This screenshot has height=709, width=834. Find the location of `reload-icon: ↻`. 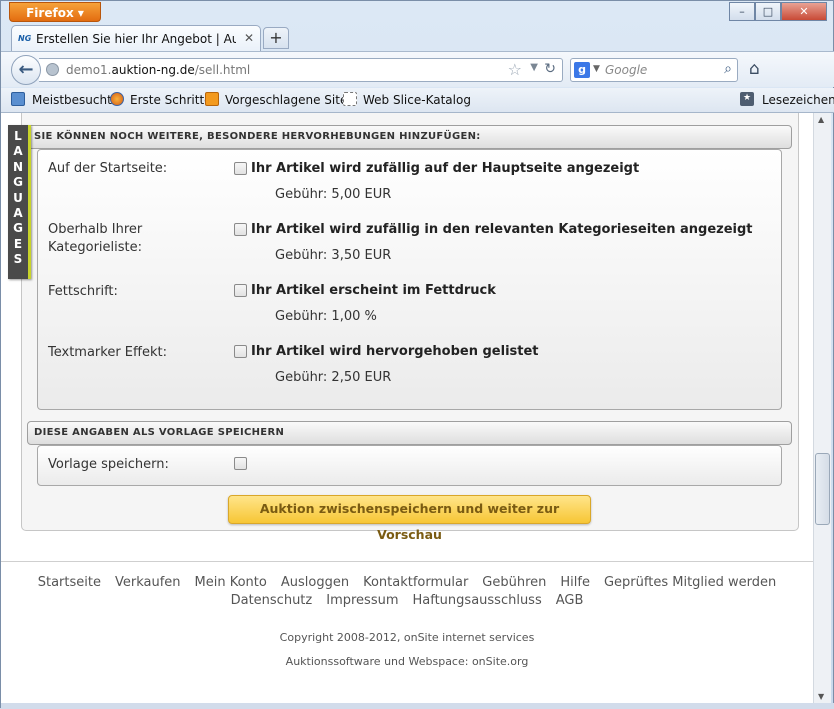

reload-icon: ↻ is located at coordinates (550, 69).